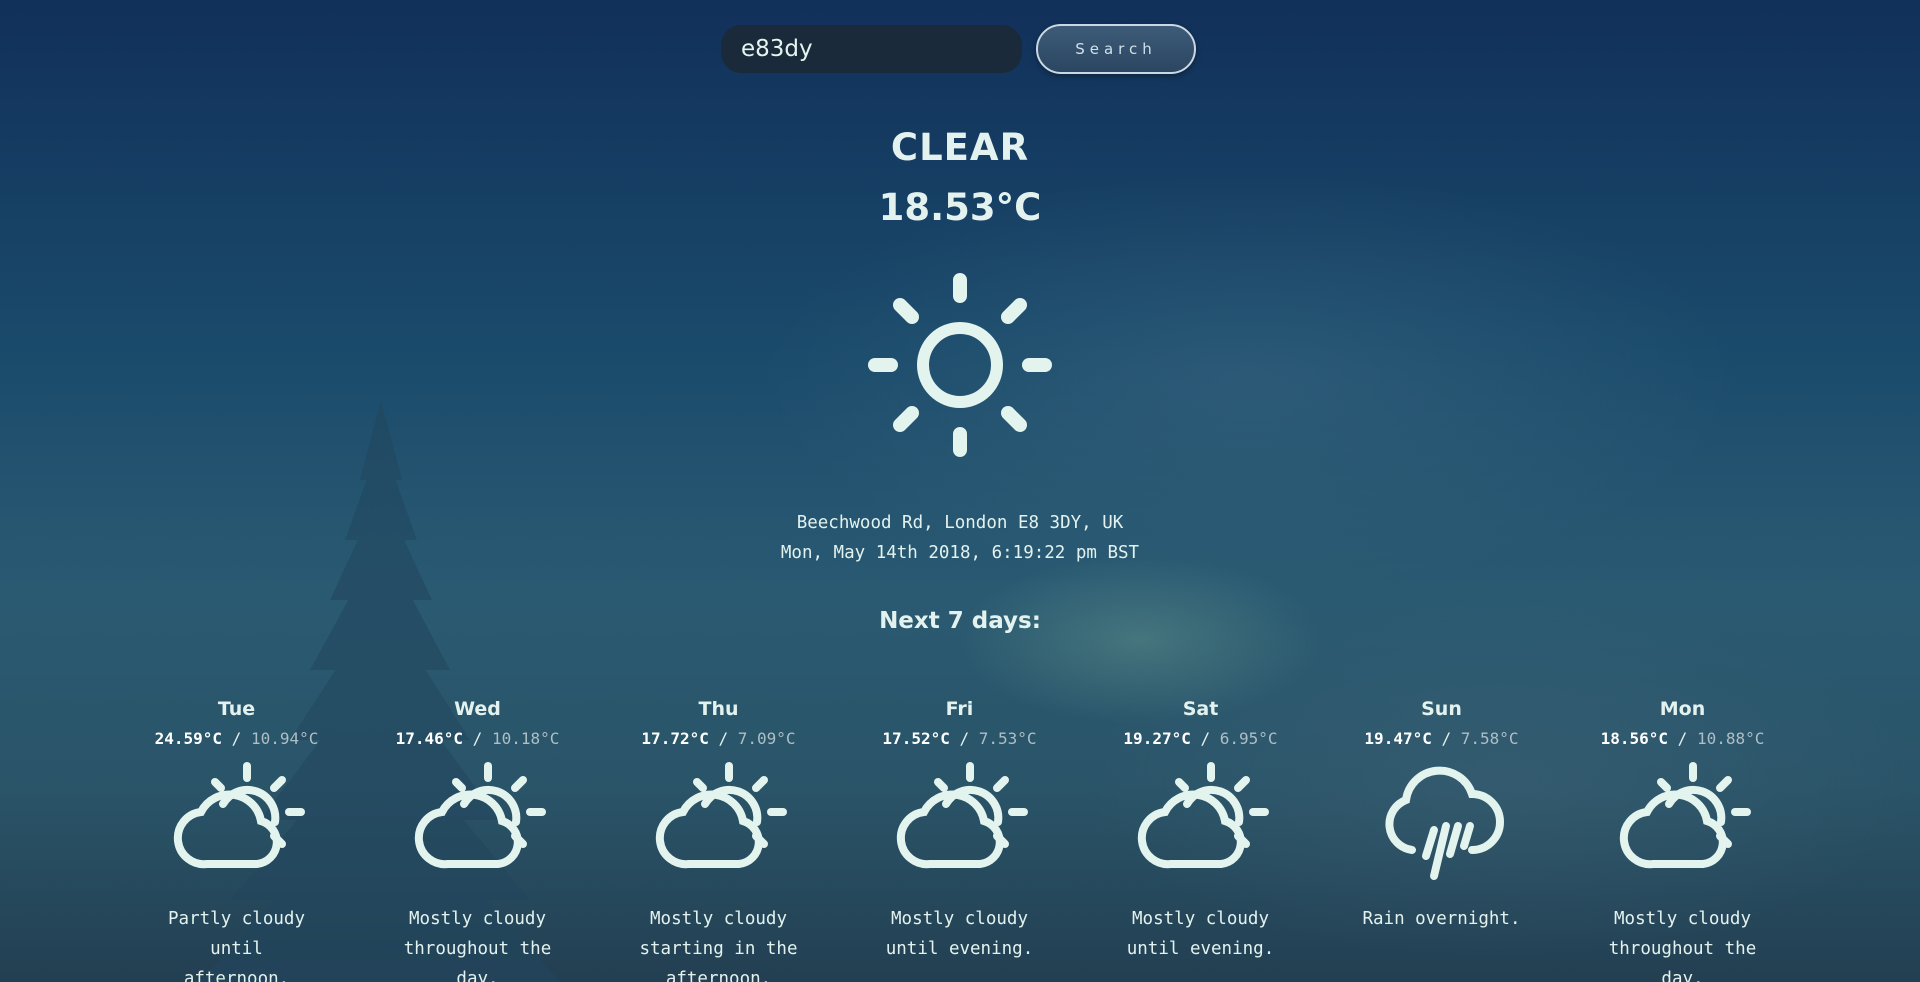 Image resolution: width=1920 pixels, height=982 pixels. What do you see at coordinates (960, 178) in the screenshot?
I see `current-weather: CLEAR 18.53°C` at bounding box center [960, 178].